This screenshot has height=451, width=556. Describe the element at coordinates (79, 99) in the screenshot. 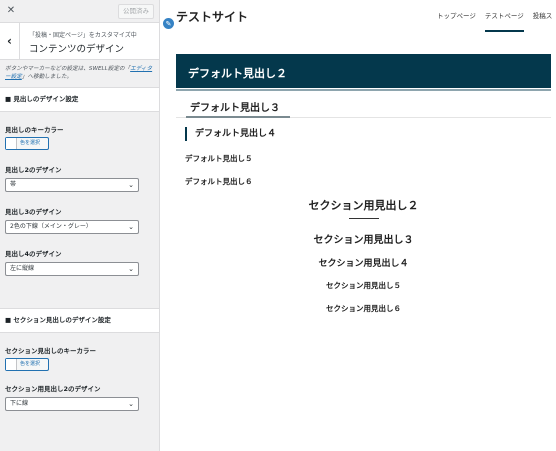

I see `heading-design-group-title: ■ 見出しのデザイン設定` at that location.